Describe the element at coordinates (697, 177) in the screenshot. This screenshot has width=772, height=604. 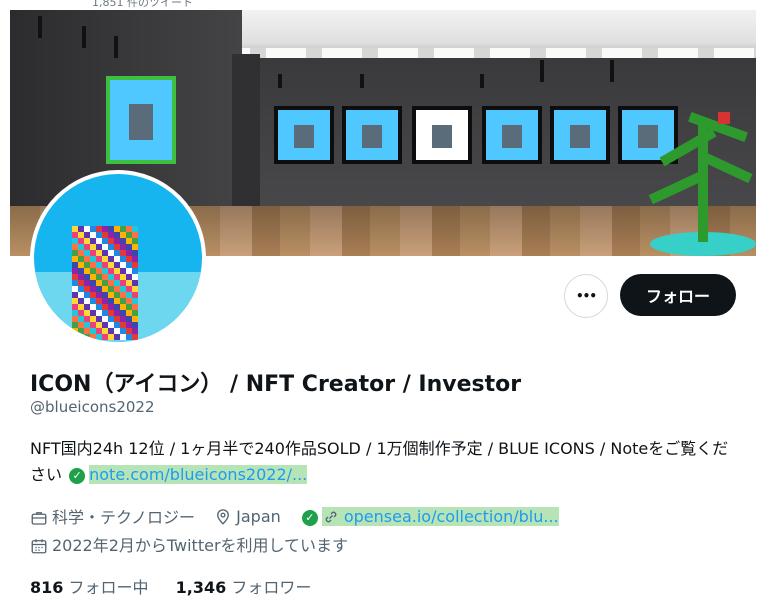
I see `pixel-plant` at that location.